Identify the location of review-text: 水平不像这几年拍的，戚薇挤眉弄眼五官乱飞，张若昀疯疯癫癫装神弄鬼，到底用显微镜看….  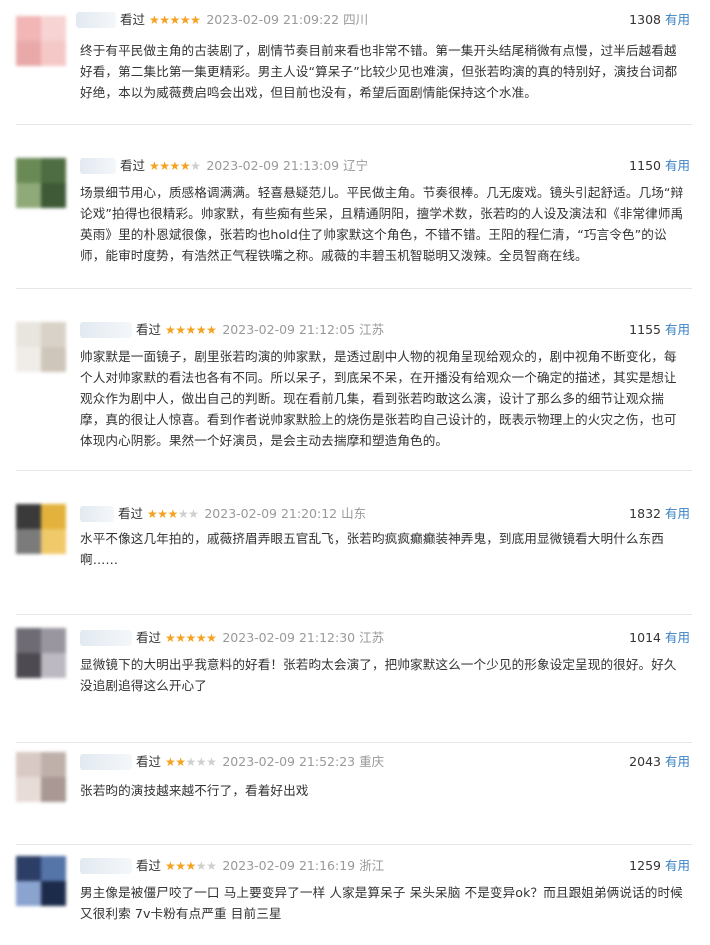
(372, 549).